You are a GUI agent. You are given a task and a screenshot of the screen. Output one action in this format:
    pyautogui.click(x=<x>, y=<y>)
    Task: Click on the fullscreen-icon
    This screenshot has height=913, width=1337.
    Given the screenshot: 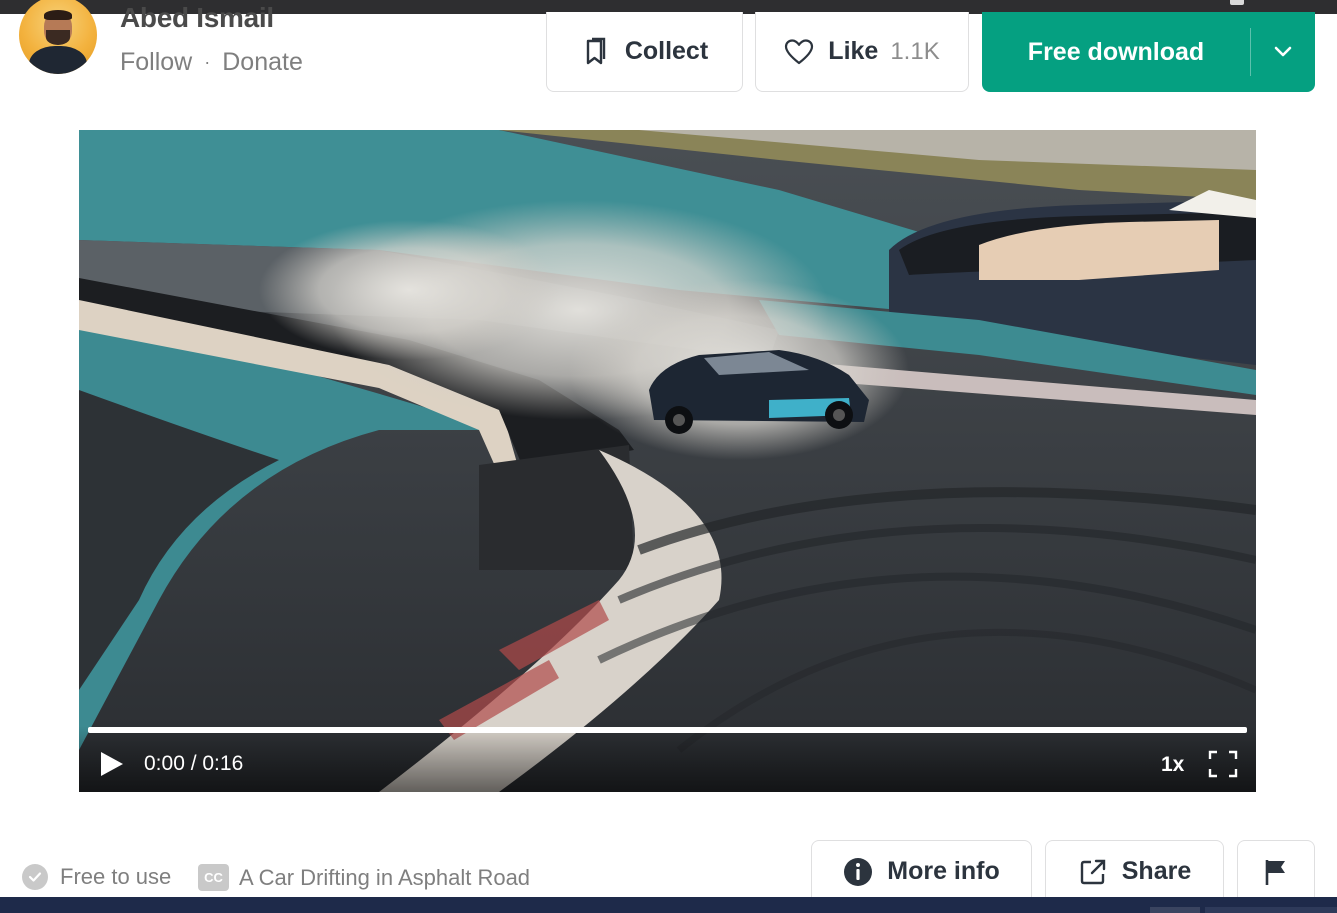 What is the action you would take?
    pyautogui.click(x=1223, y=764)
    